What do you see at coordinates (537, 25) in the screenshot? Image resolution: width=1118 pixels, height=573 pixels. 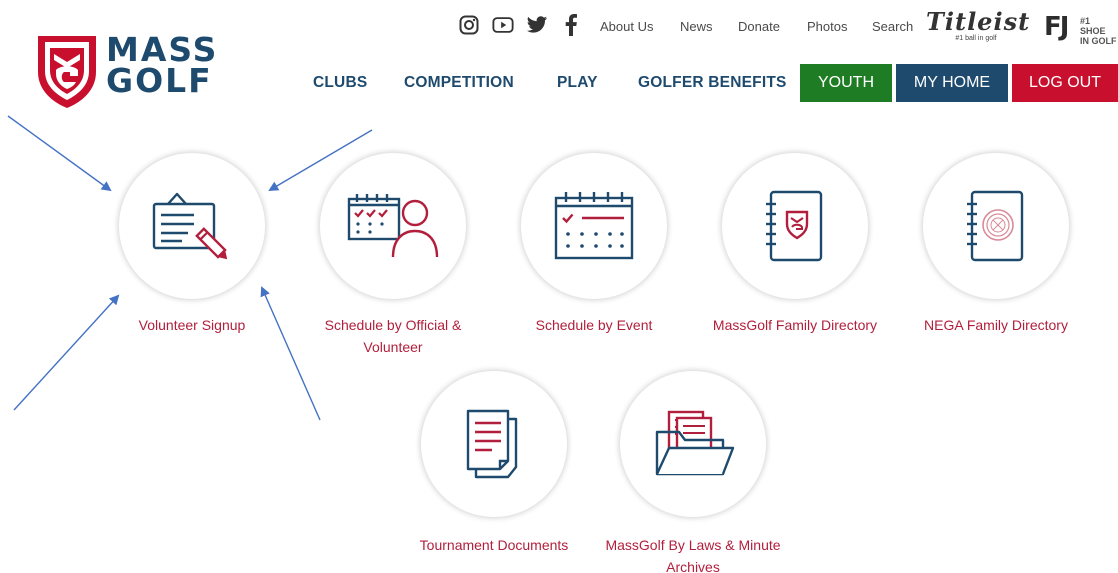 I see `twitter-icon` at bounding box center [537, 25].